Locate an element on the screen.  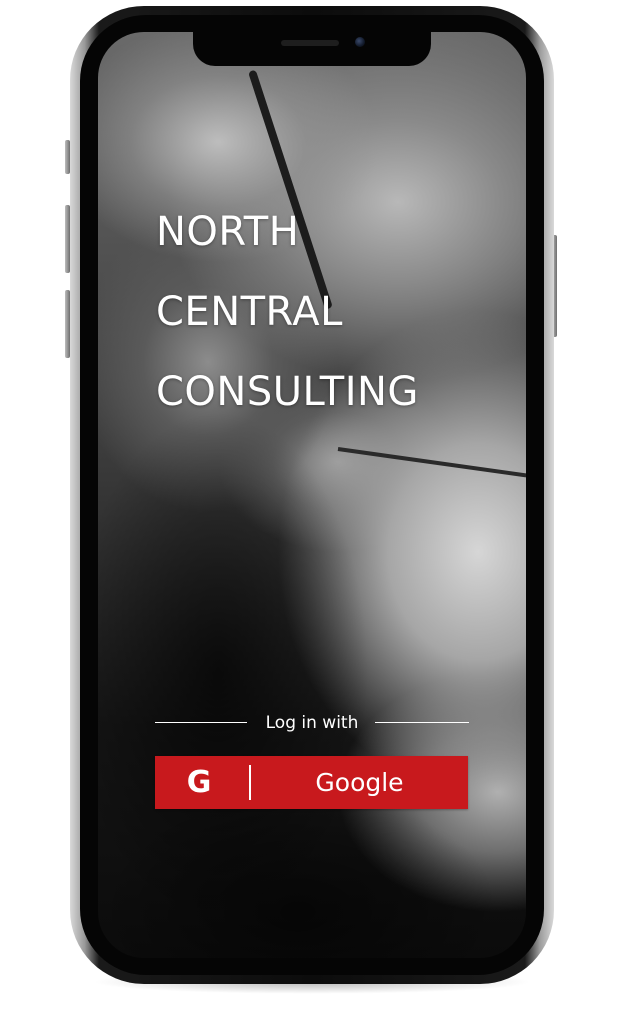
app-title: NORTH CENTRAL CONSULTING is located at coordinates (287, 312).